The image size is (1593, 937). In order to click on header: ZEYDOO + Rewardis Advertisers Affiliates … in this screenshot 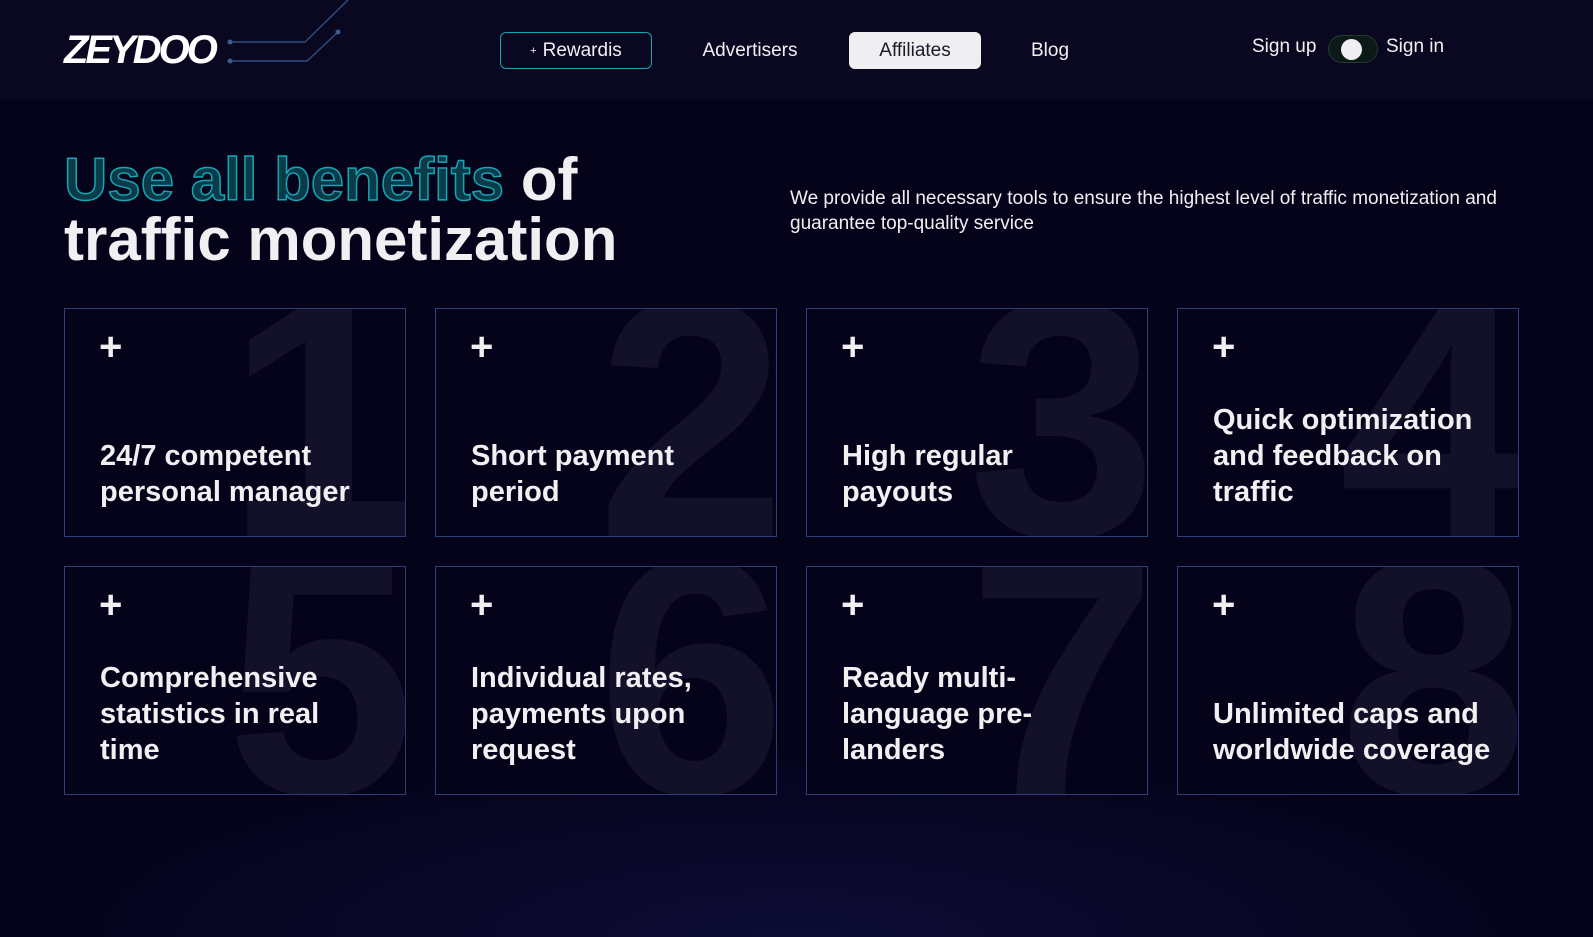, I will do `click(796, 50)`.